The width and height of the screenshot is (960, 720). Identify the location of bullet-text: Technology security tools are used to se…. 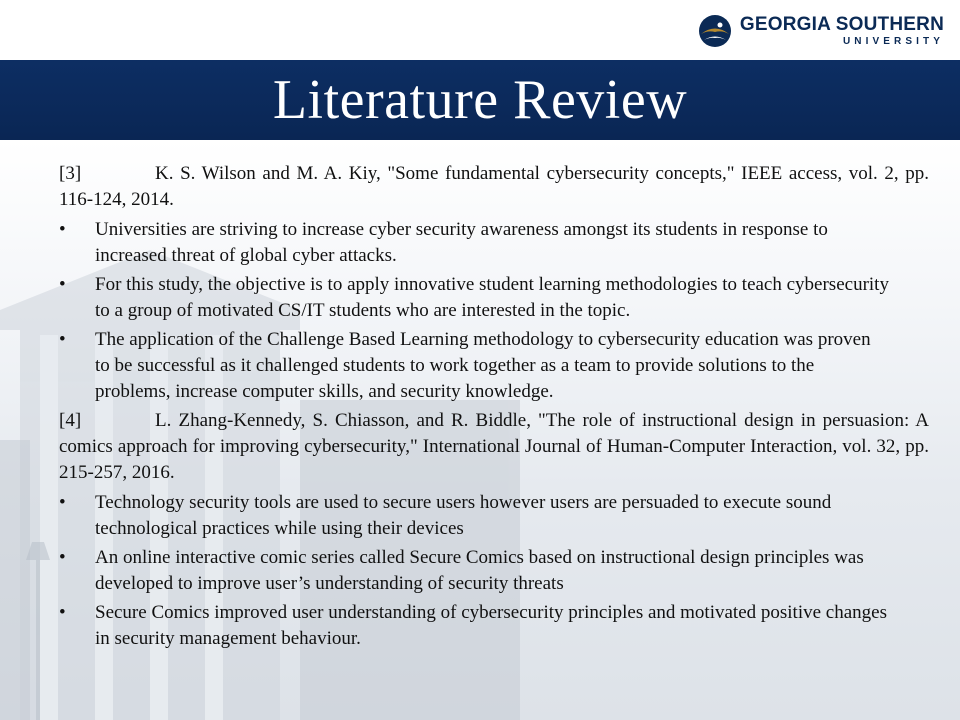
(463, 515).